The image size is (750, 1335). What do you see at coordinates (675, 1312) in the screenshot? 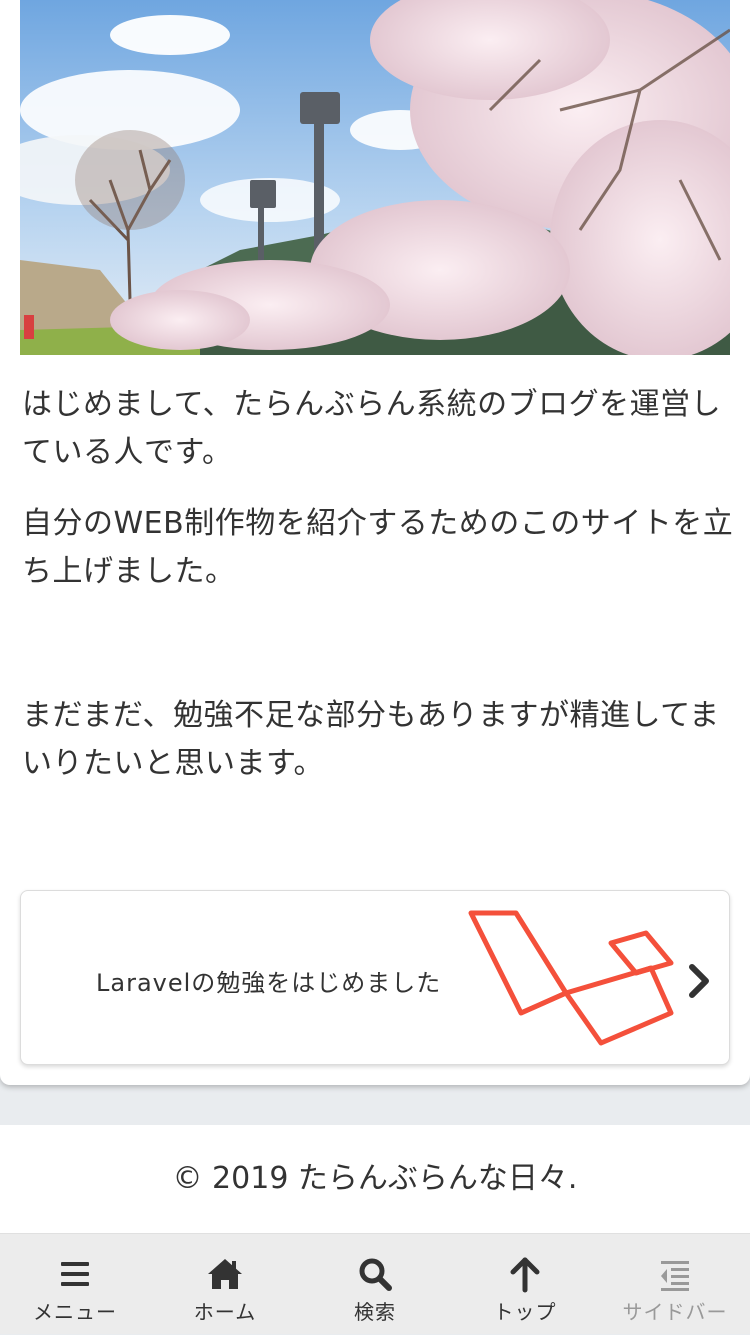
I see `nav-sidebar-label: サイドバー` at bounding box center [675, 1312].